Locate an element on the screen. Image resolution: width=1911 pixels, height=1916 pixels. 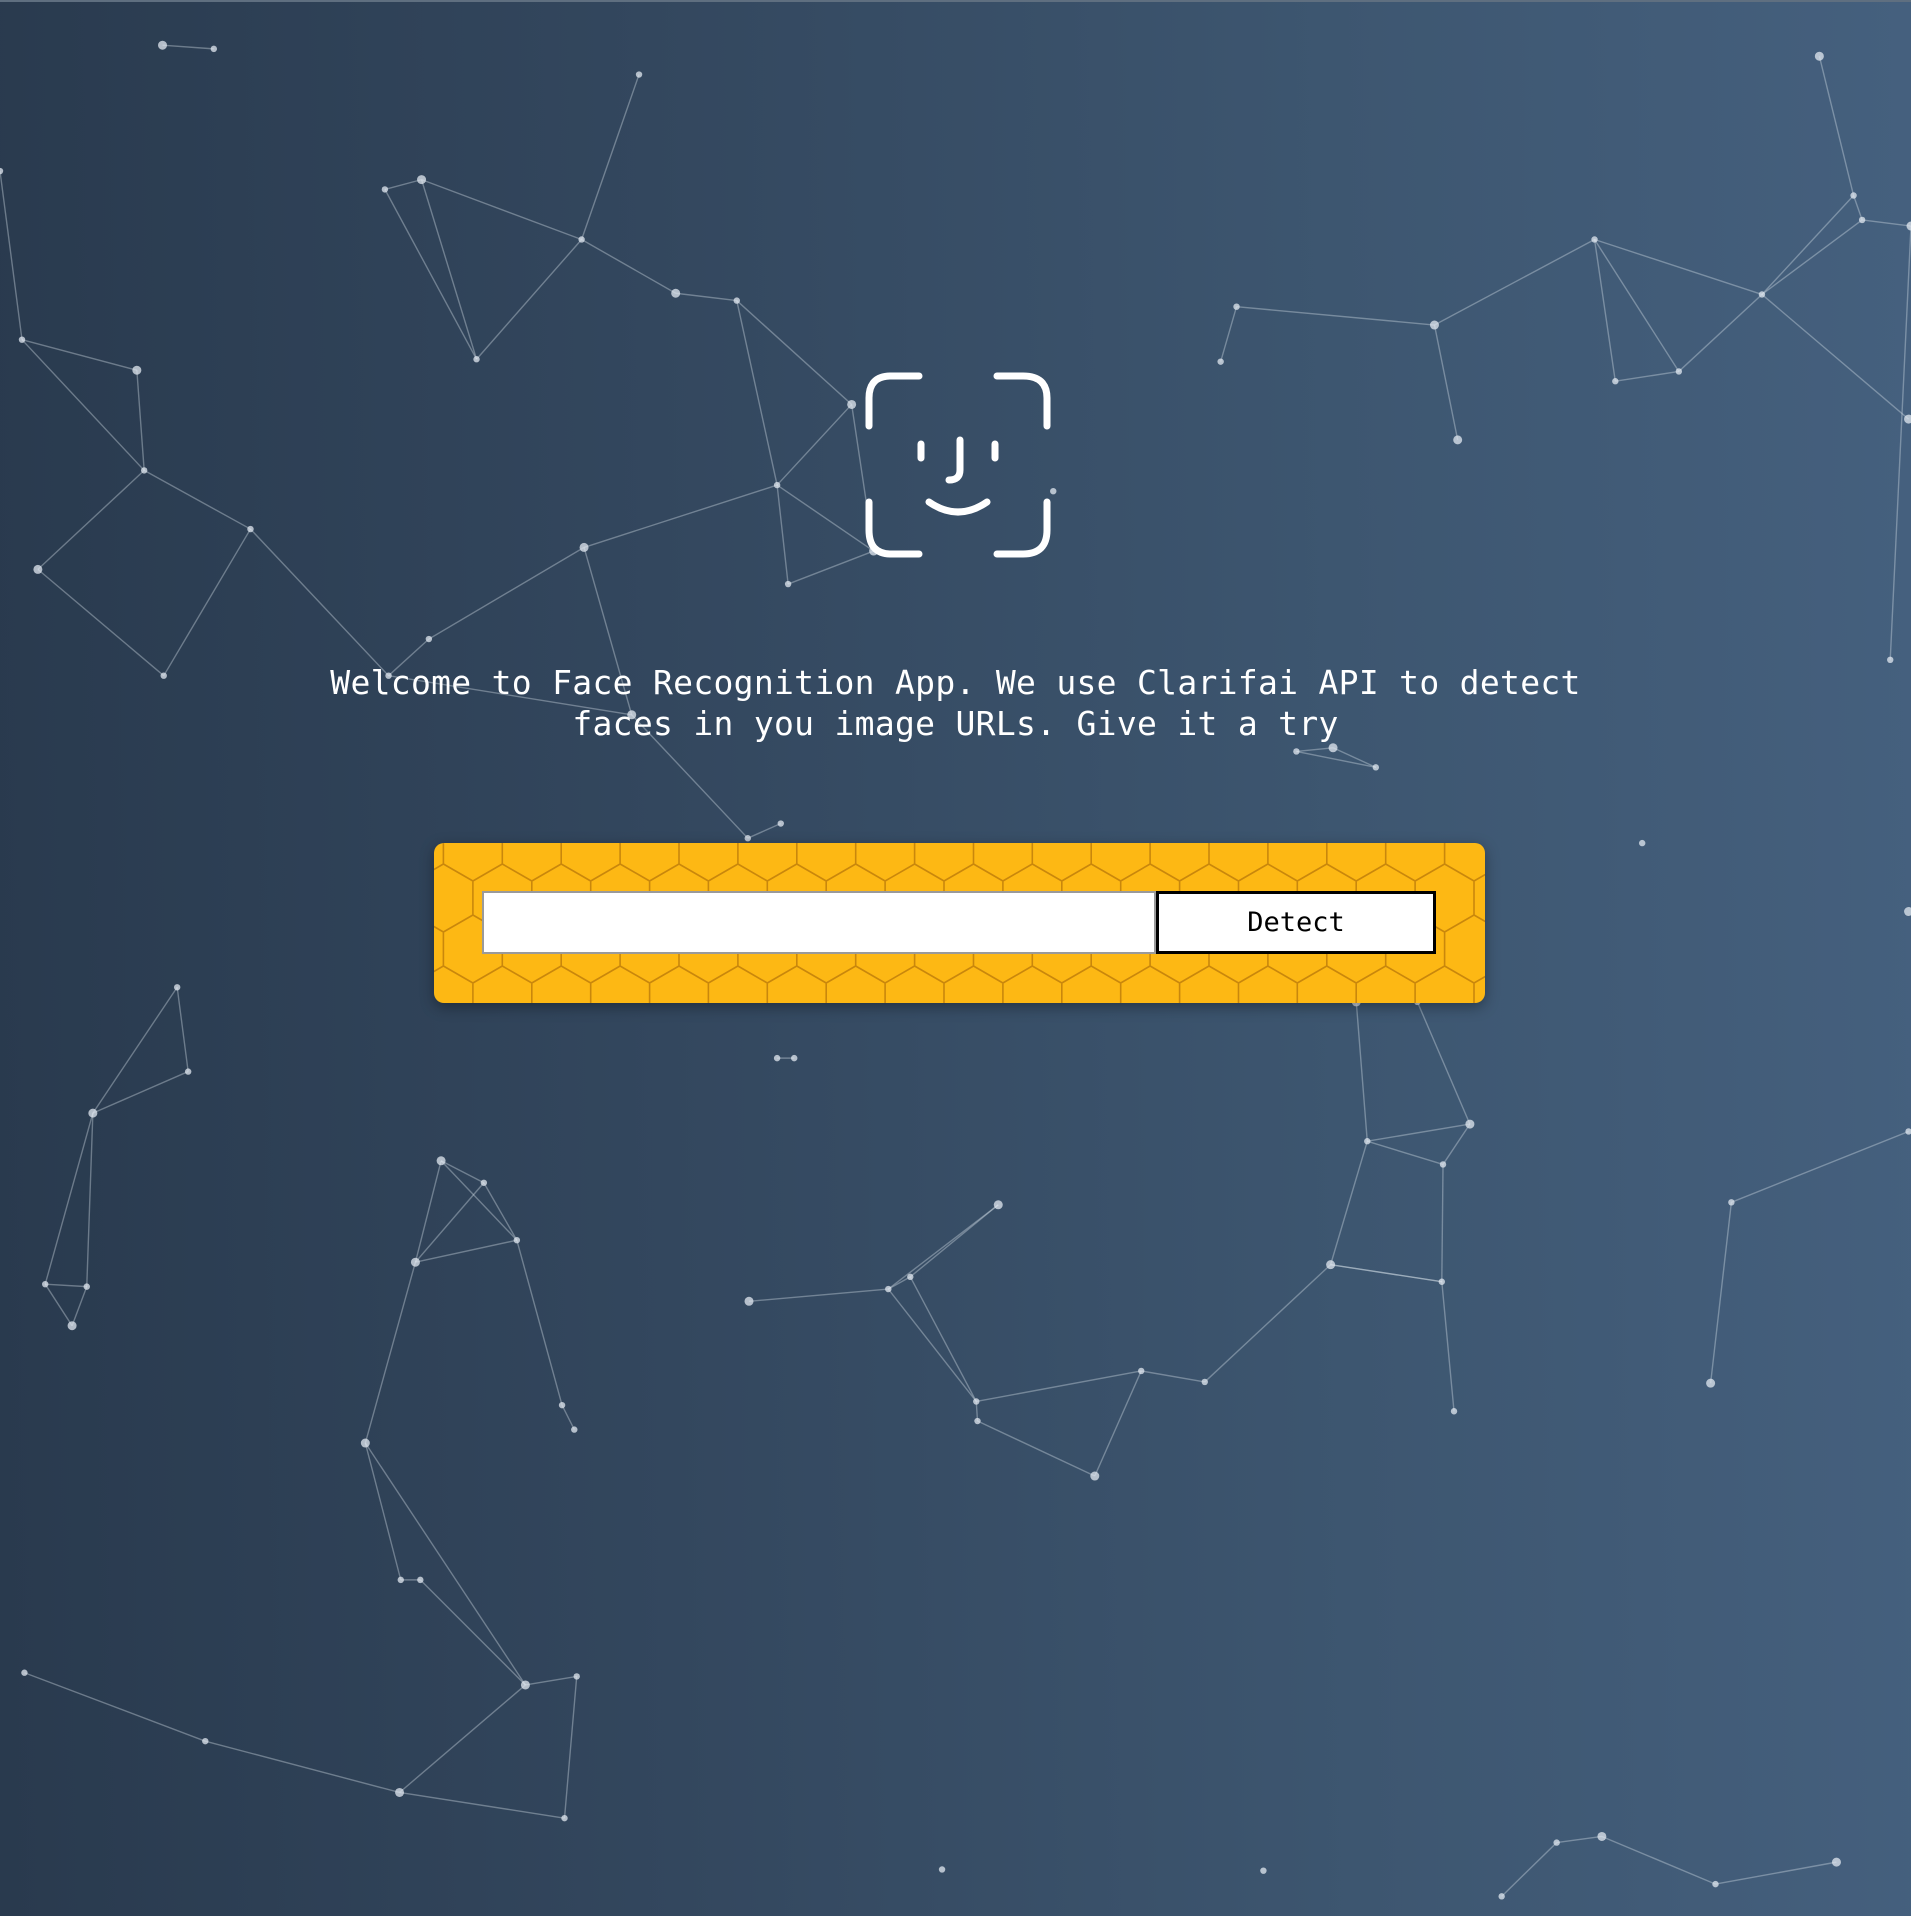
detect-button: Detect is located at coordinates (1296, 922).